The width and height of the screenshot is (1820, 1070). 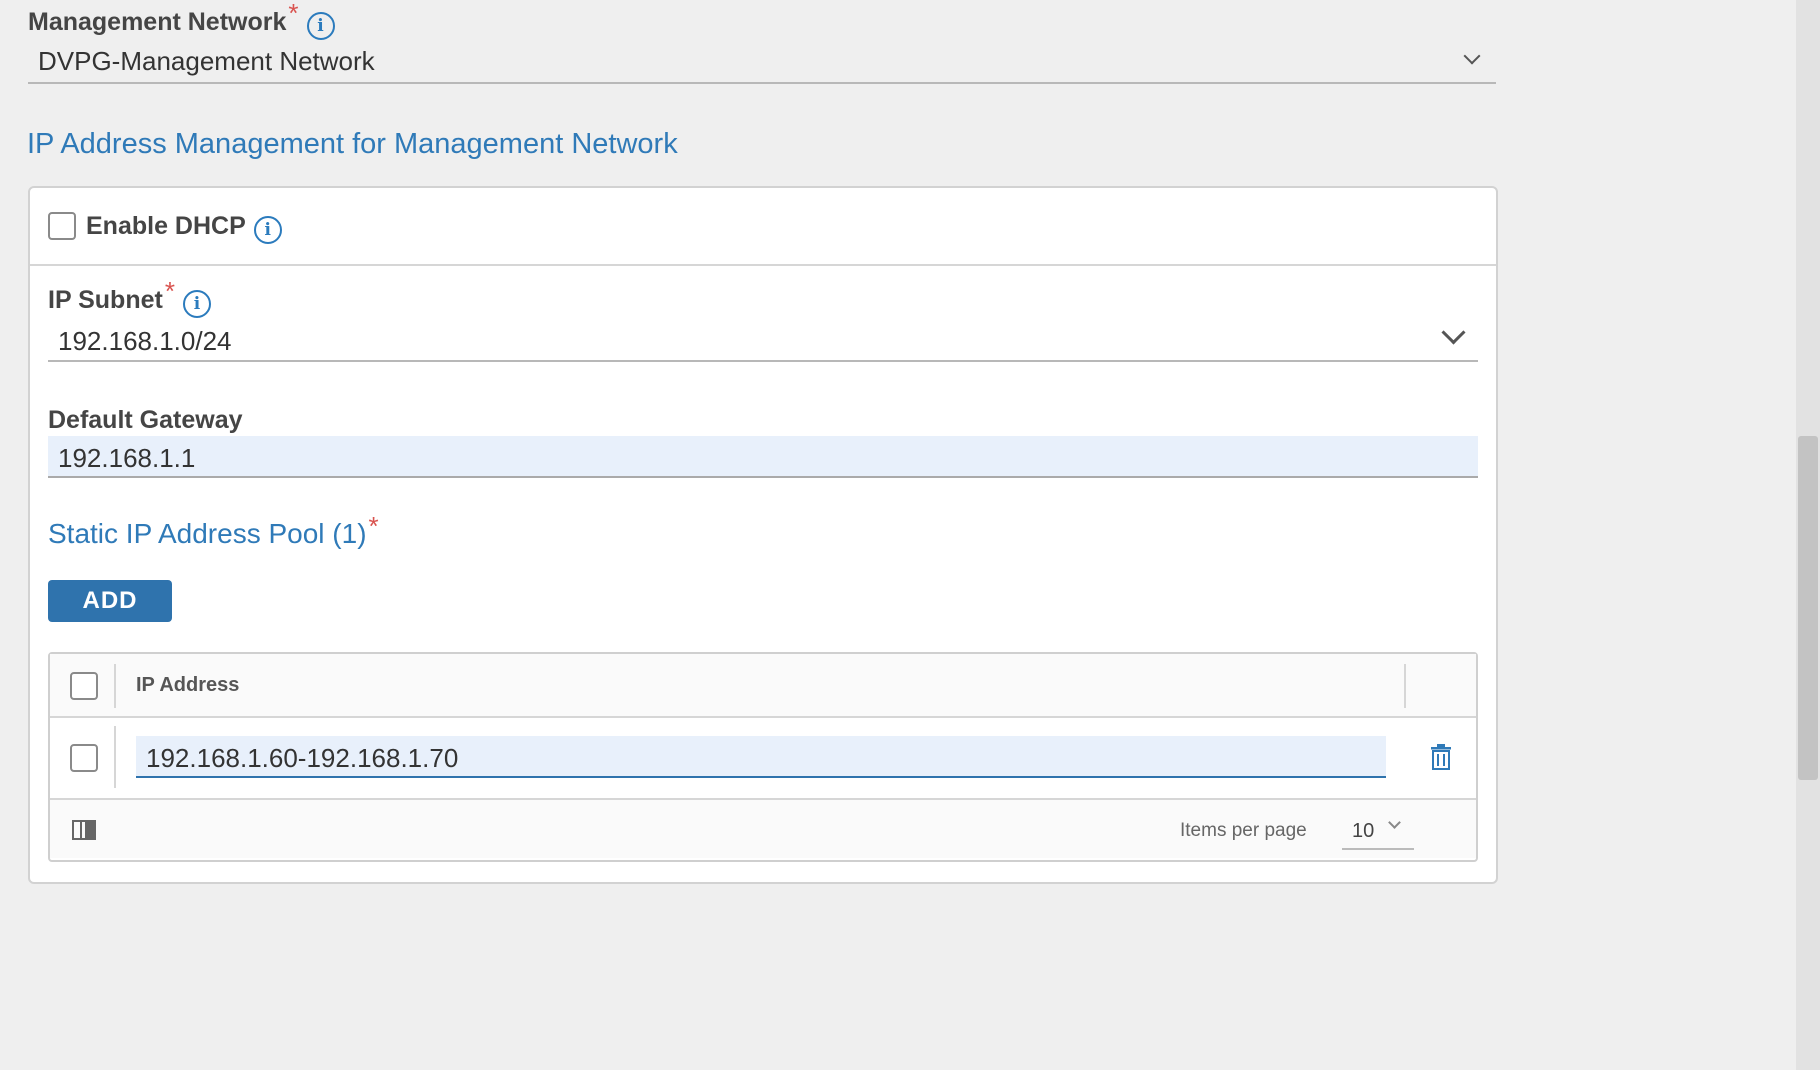 What do you see at coordinates (763, 685) in the screenshot?
I see `datagrid-header` at bounding box center [763, 685].